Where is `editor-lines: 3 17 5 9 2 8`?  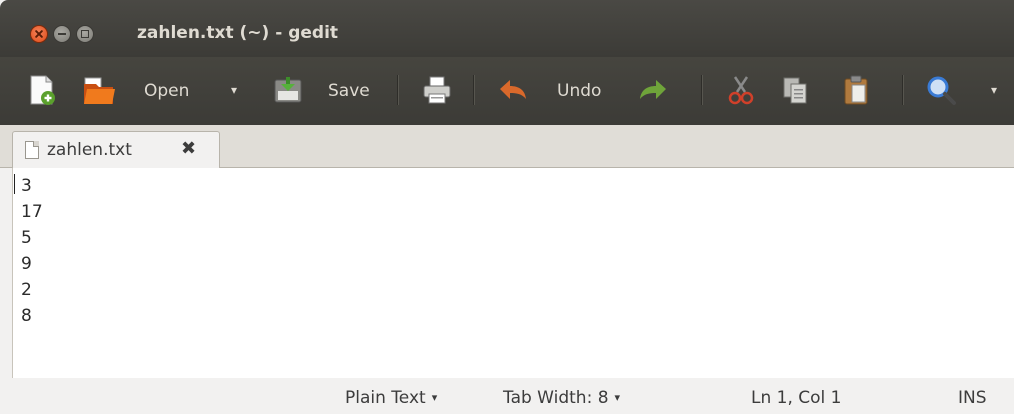 editor-lines: 3 17 5 9 2 8 is located at coordinates (32, 251).